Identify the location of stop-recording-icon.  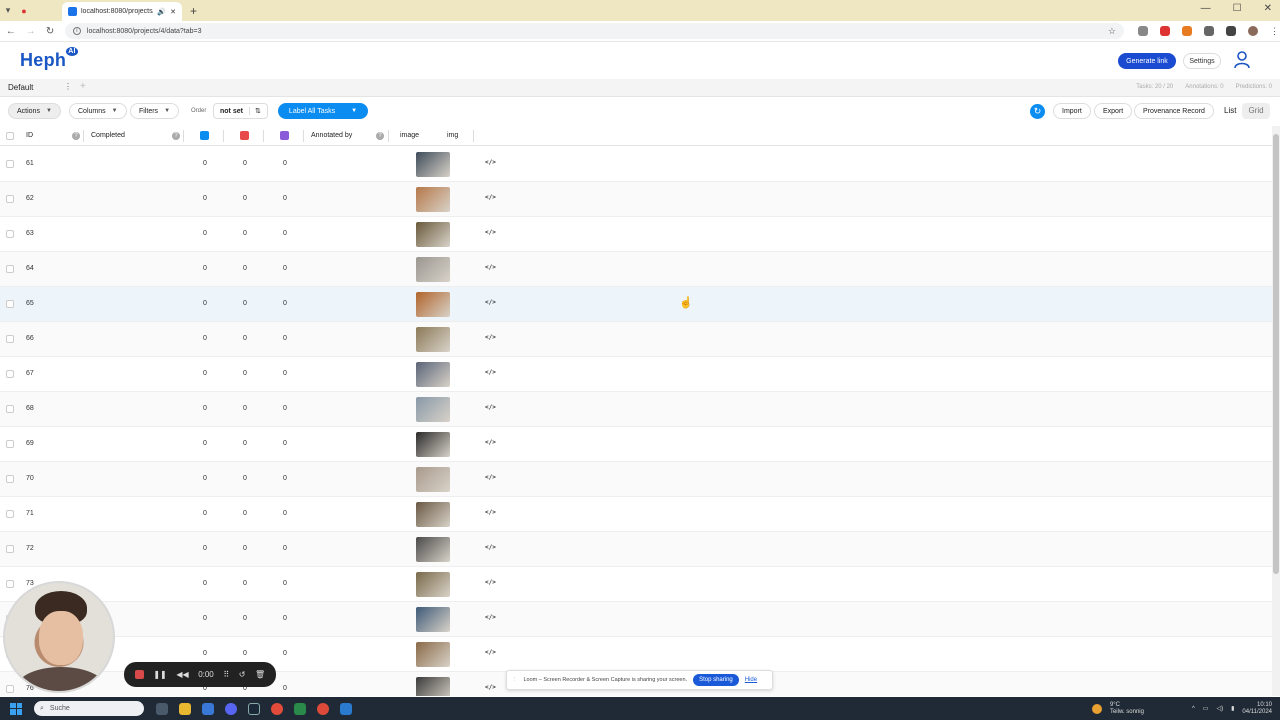
(139, 674).